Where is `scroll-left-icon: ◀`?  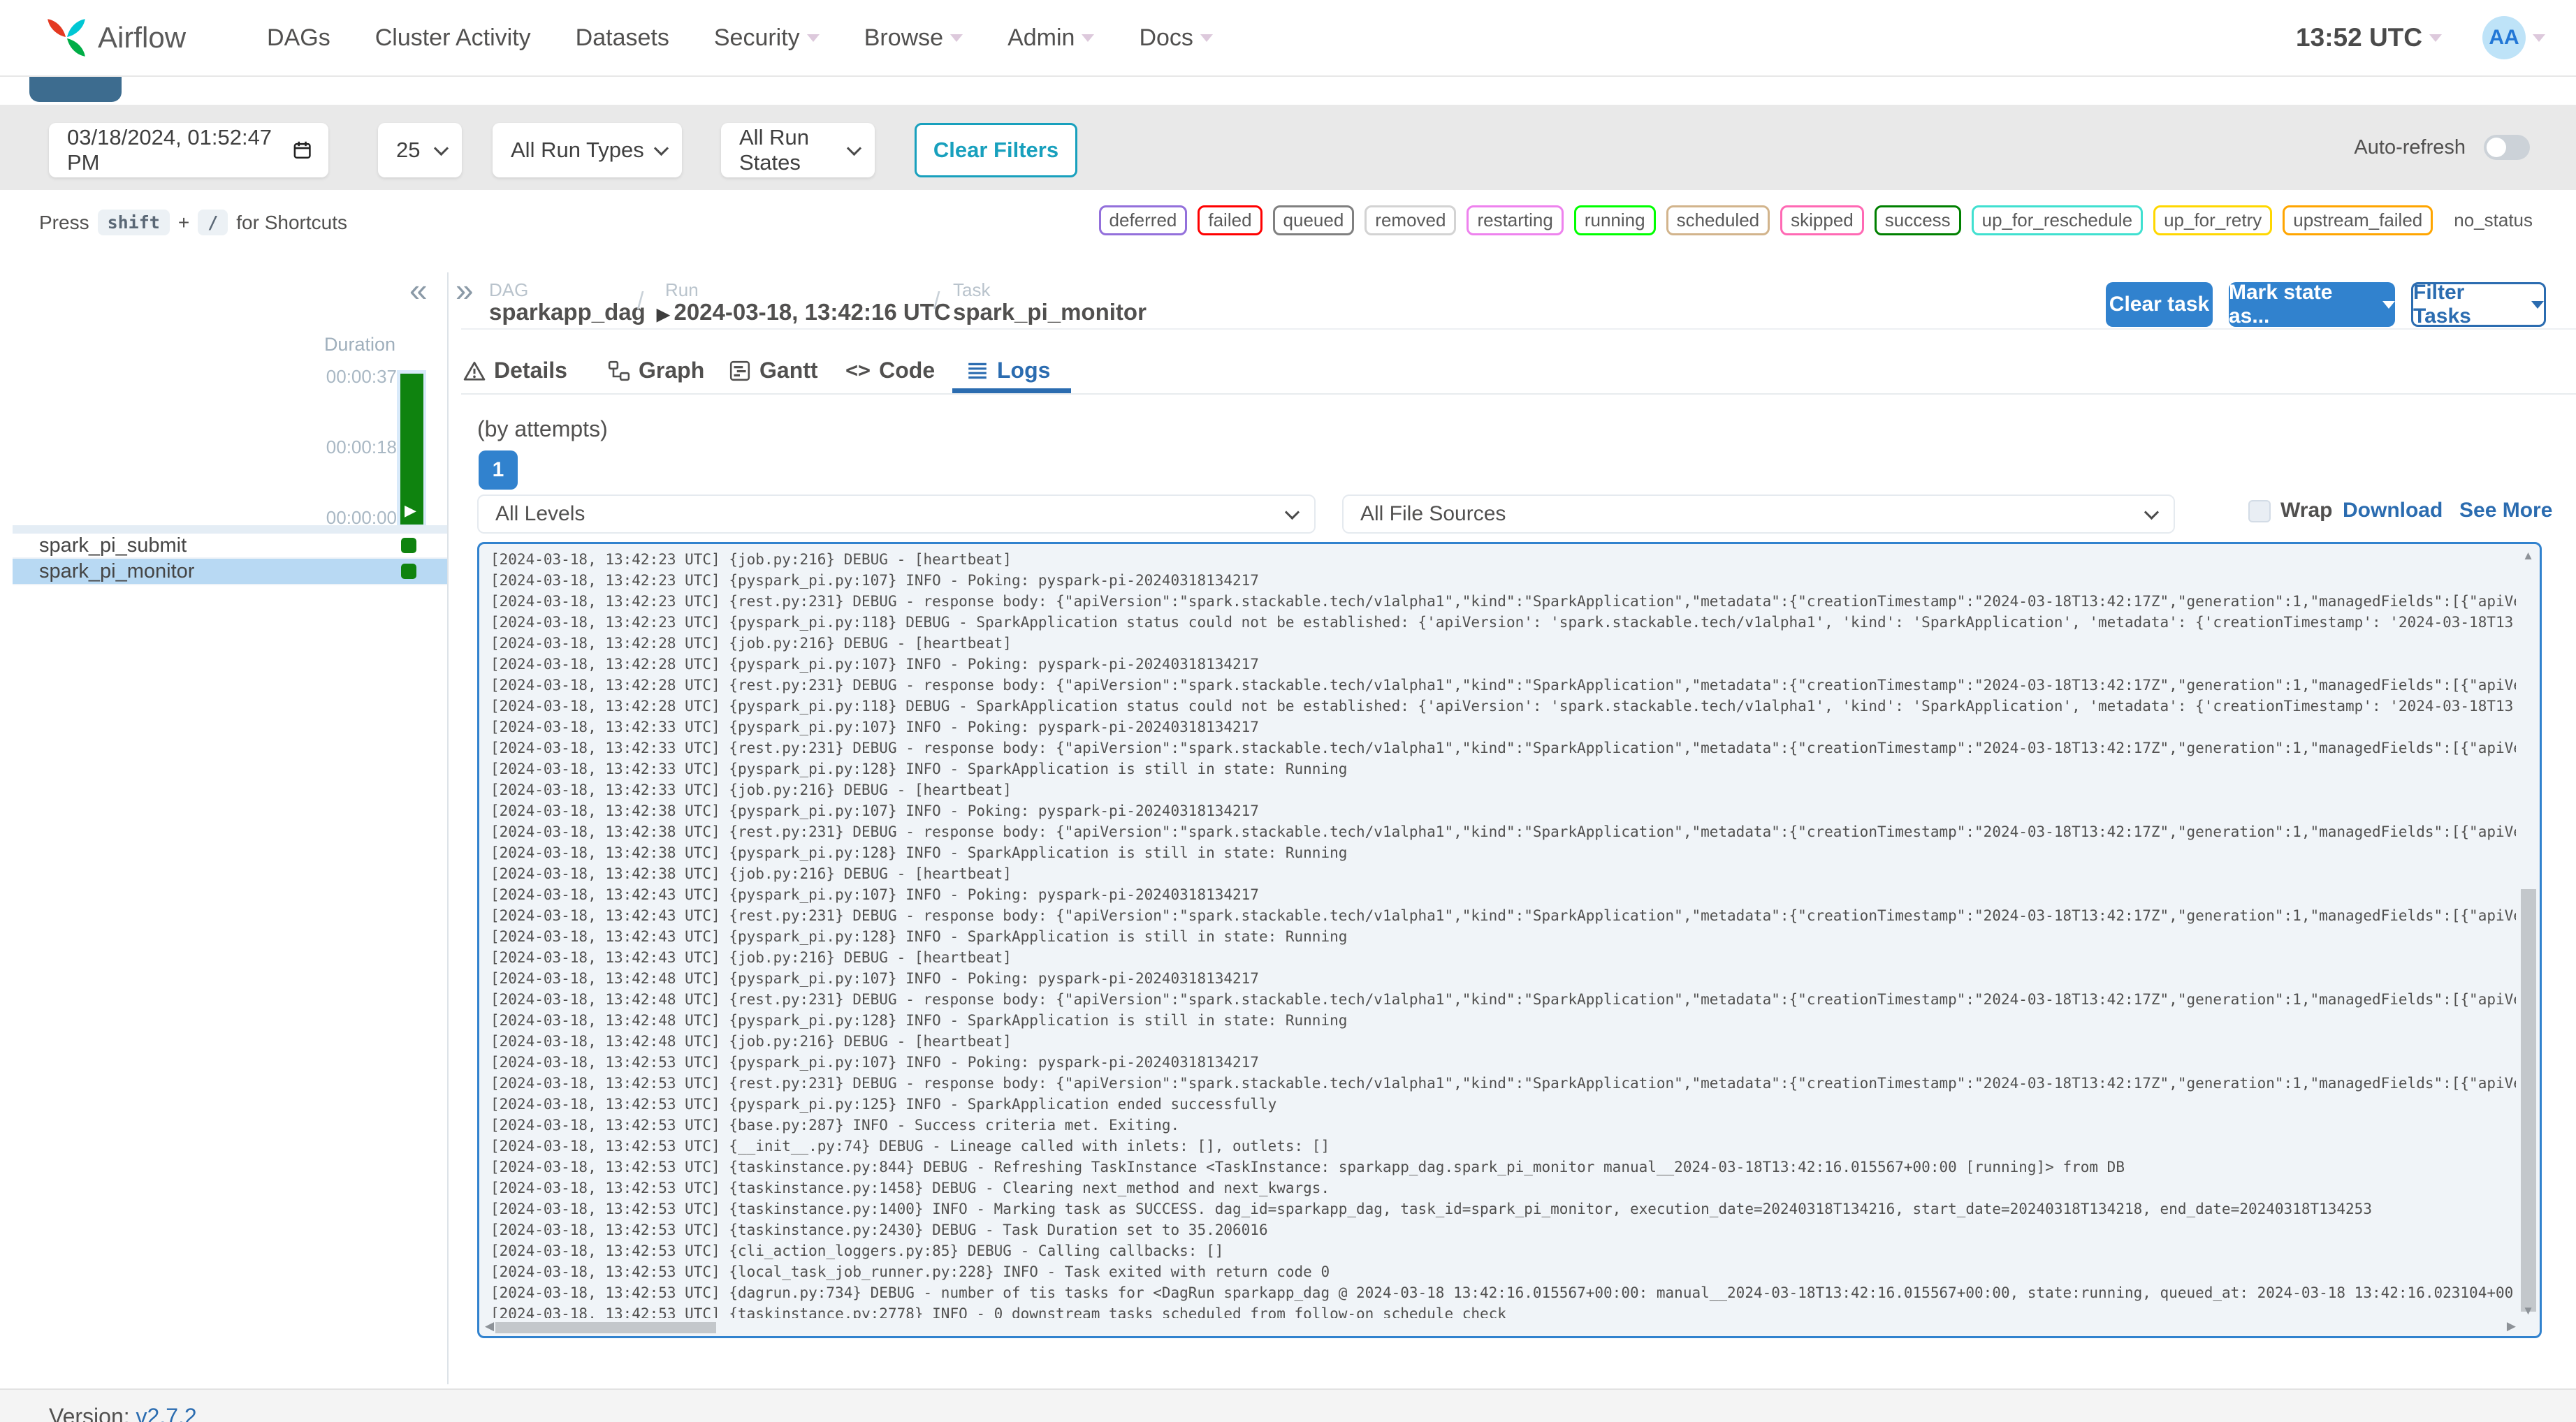 scroll-left-icon: ◀ is located at coordinates (489, 1326).